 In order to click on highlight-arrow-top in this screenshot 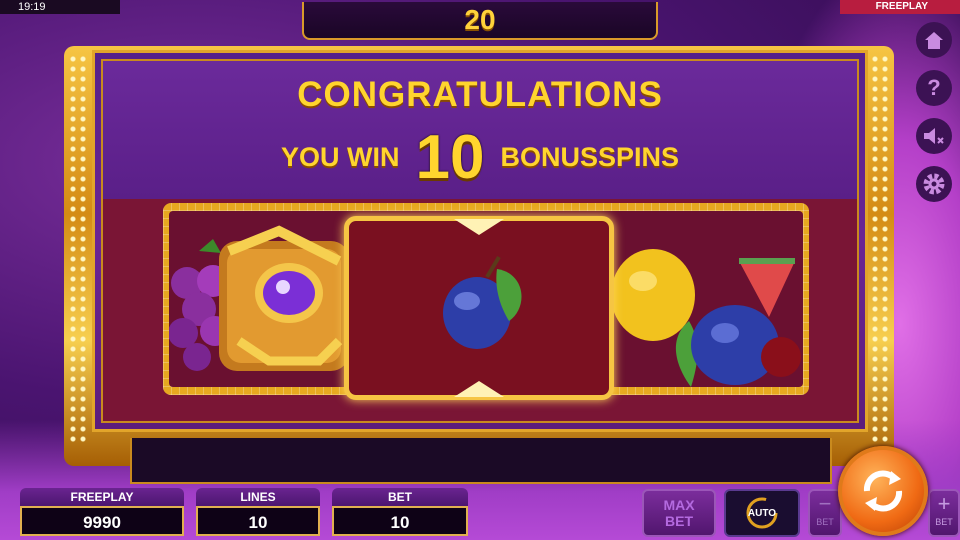, I will do `click(479, 227)`.